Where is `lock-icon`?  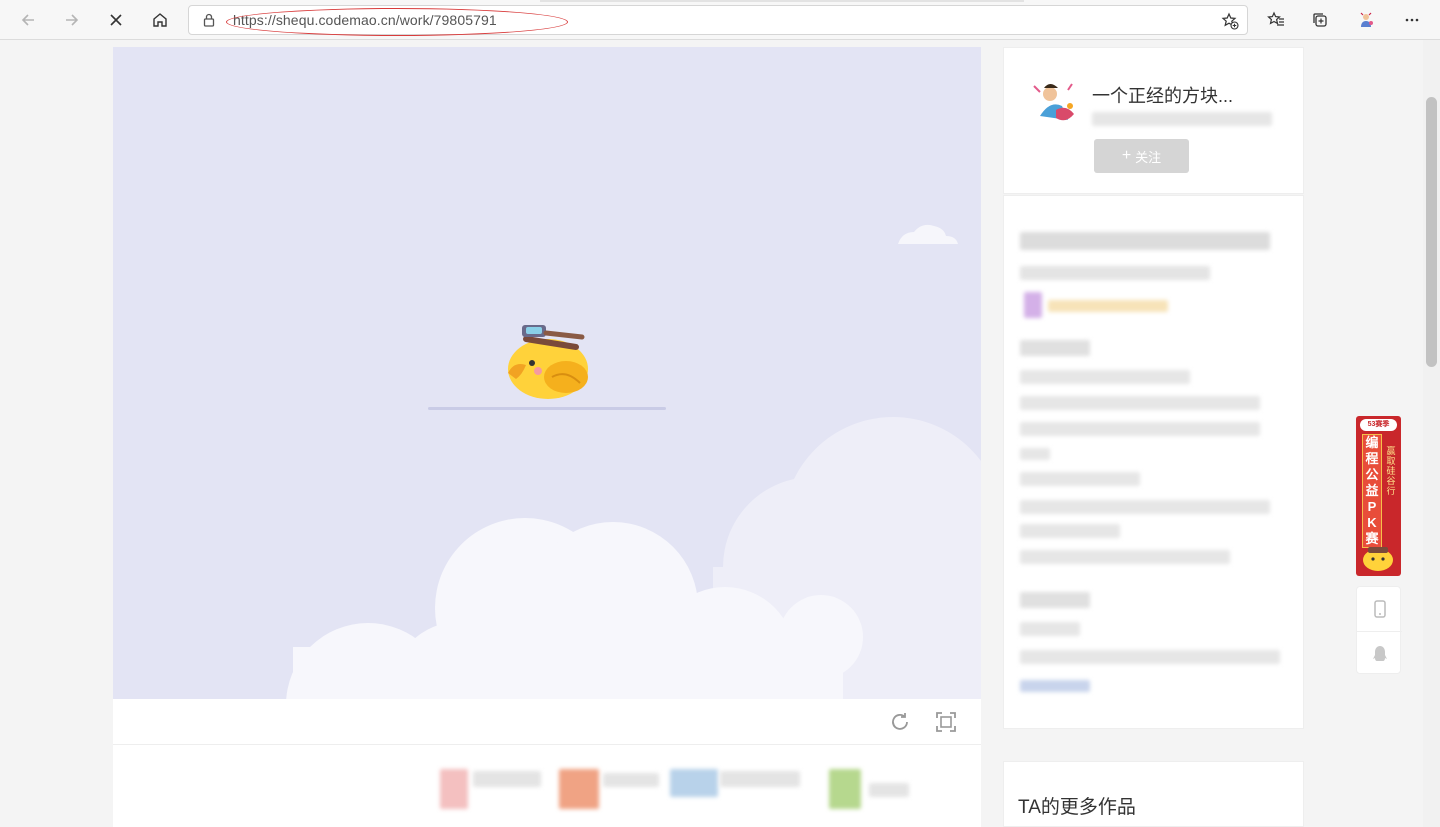
lock-icon is located at coordinates (209, 20).